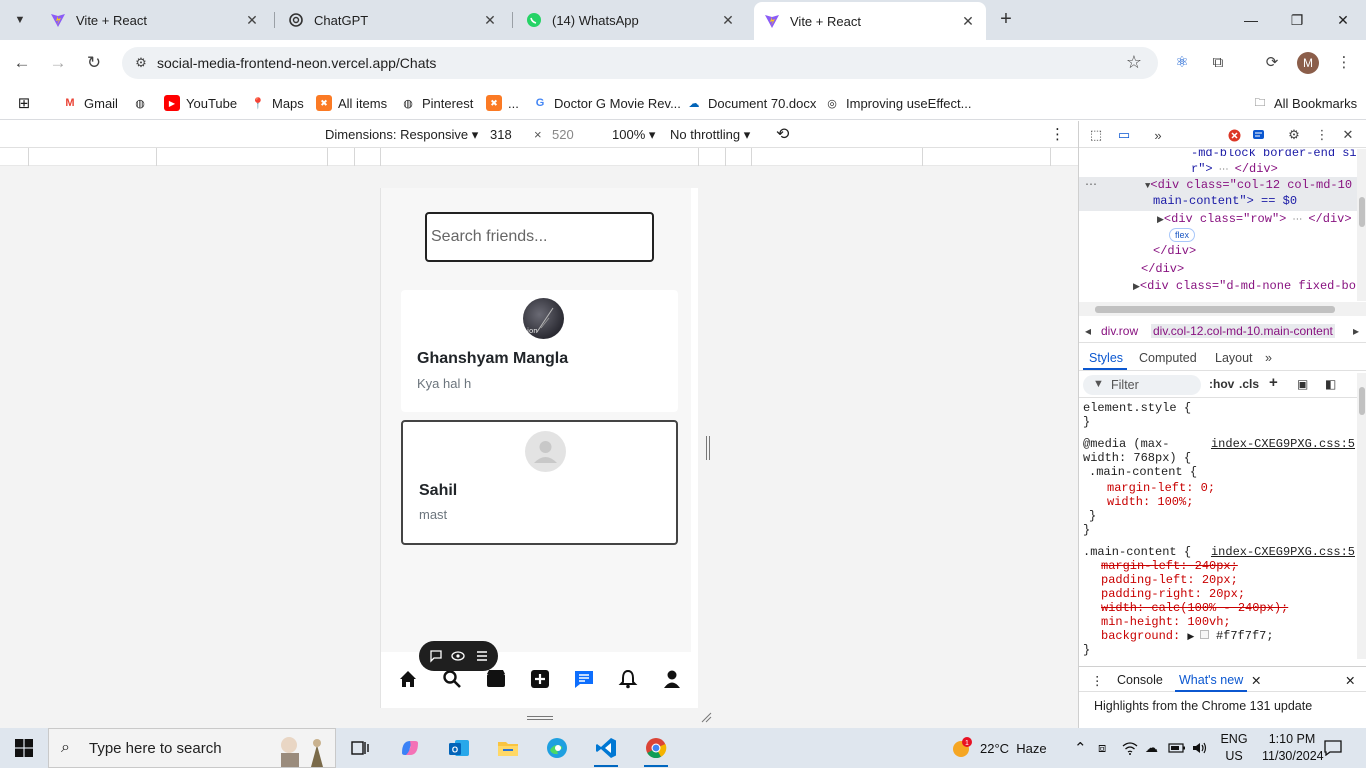  I want to click on tab-chatgpt: ChatGPT ✕, so click(393, 20).